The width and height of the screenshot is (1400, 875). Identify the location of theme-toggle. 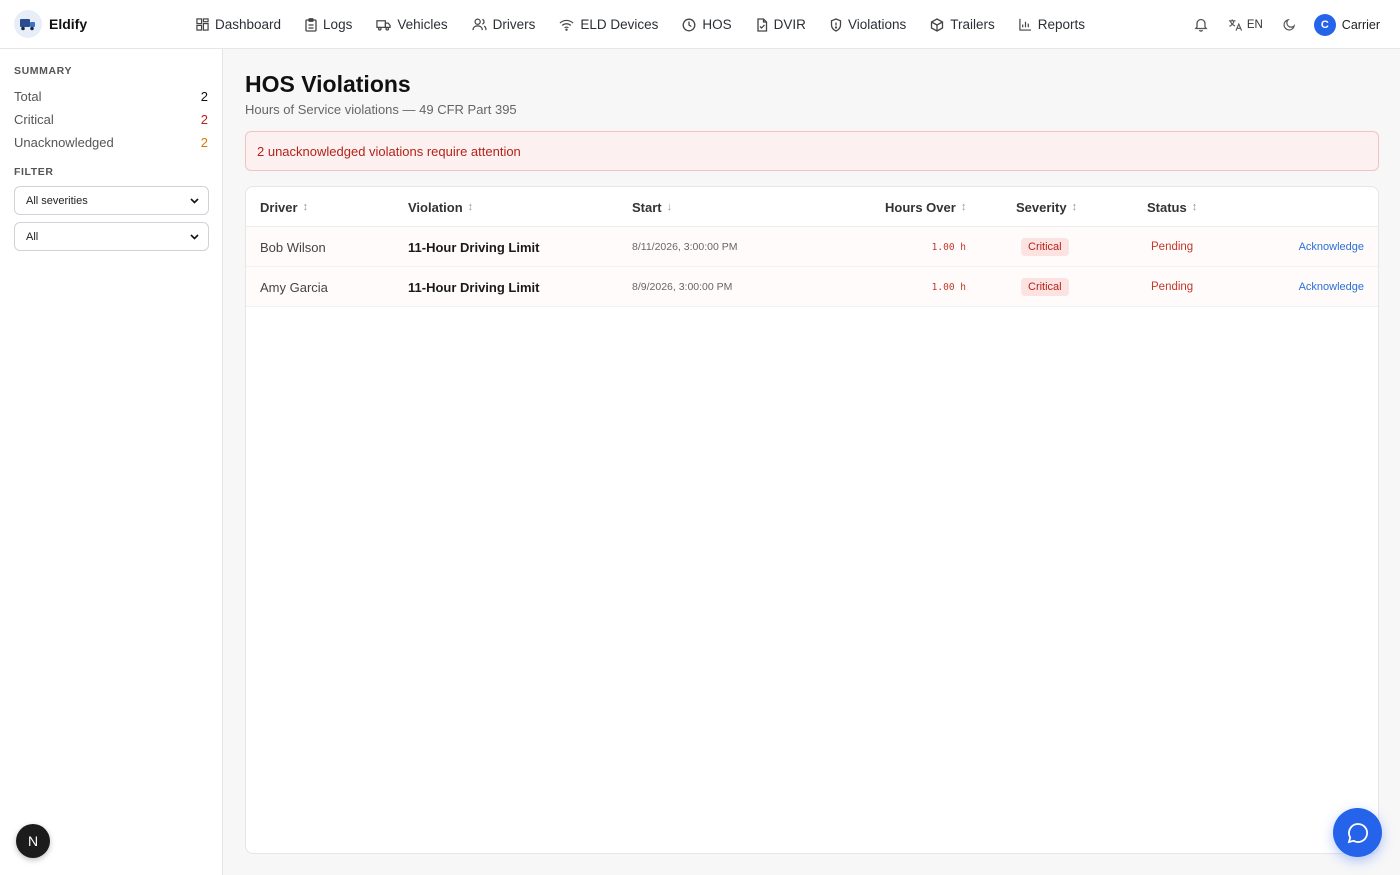
(1289, 24).